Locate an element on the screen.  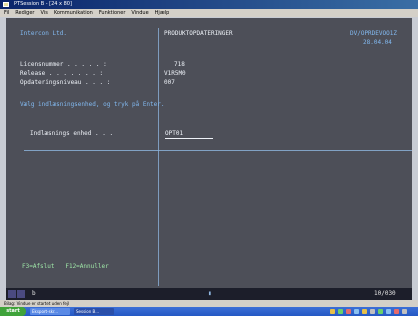
status-left: b is located at coordinates (34, 293).